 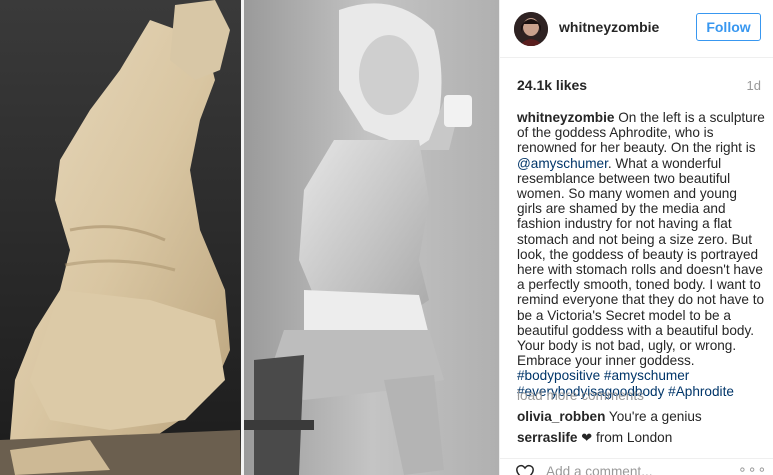 What do you see at coordinates (752, 468) in the screenshot?
I see `more-options-icon: ∘∘∘` at bounding box center [752, 468].